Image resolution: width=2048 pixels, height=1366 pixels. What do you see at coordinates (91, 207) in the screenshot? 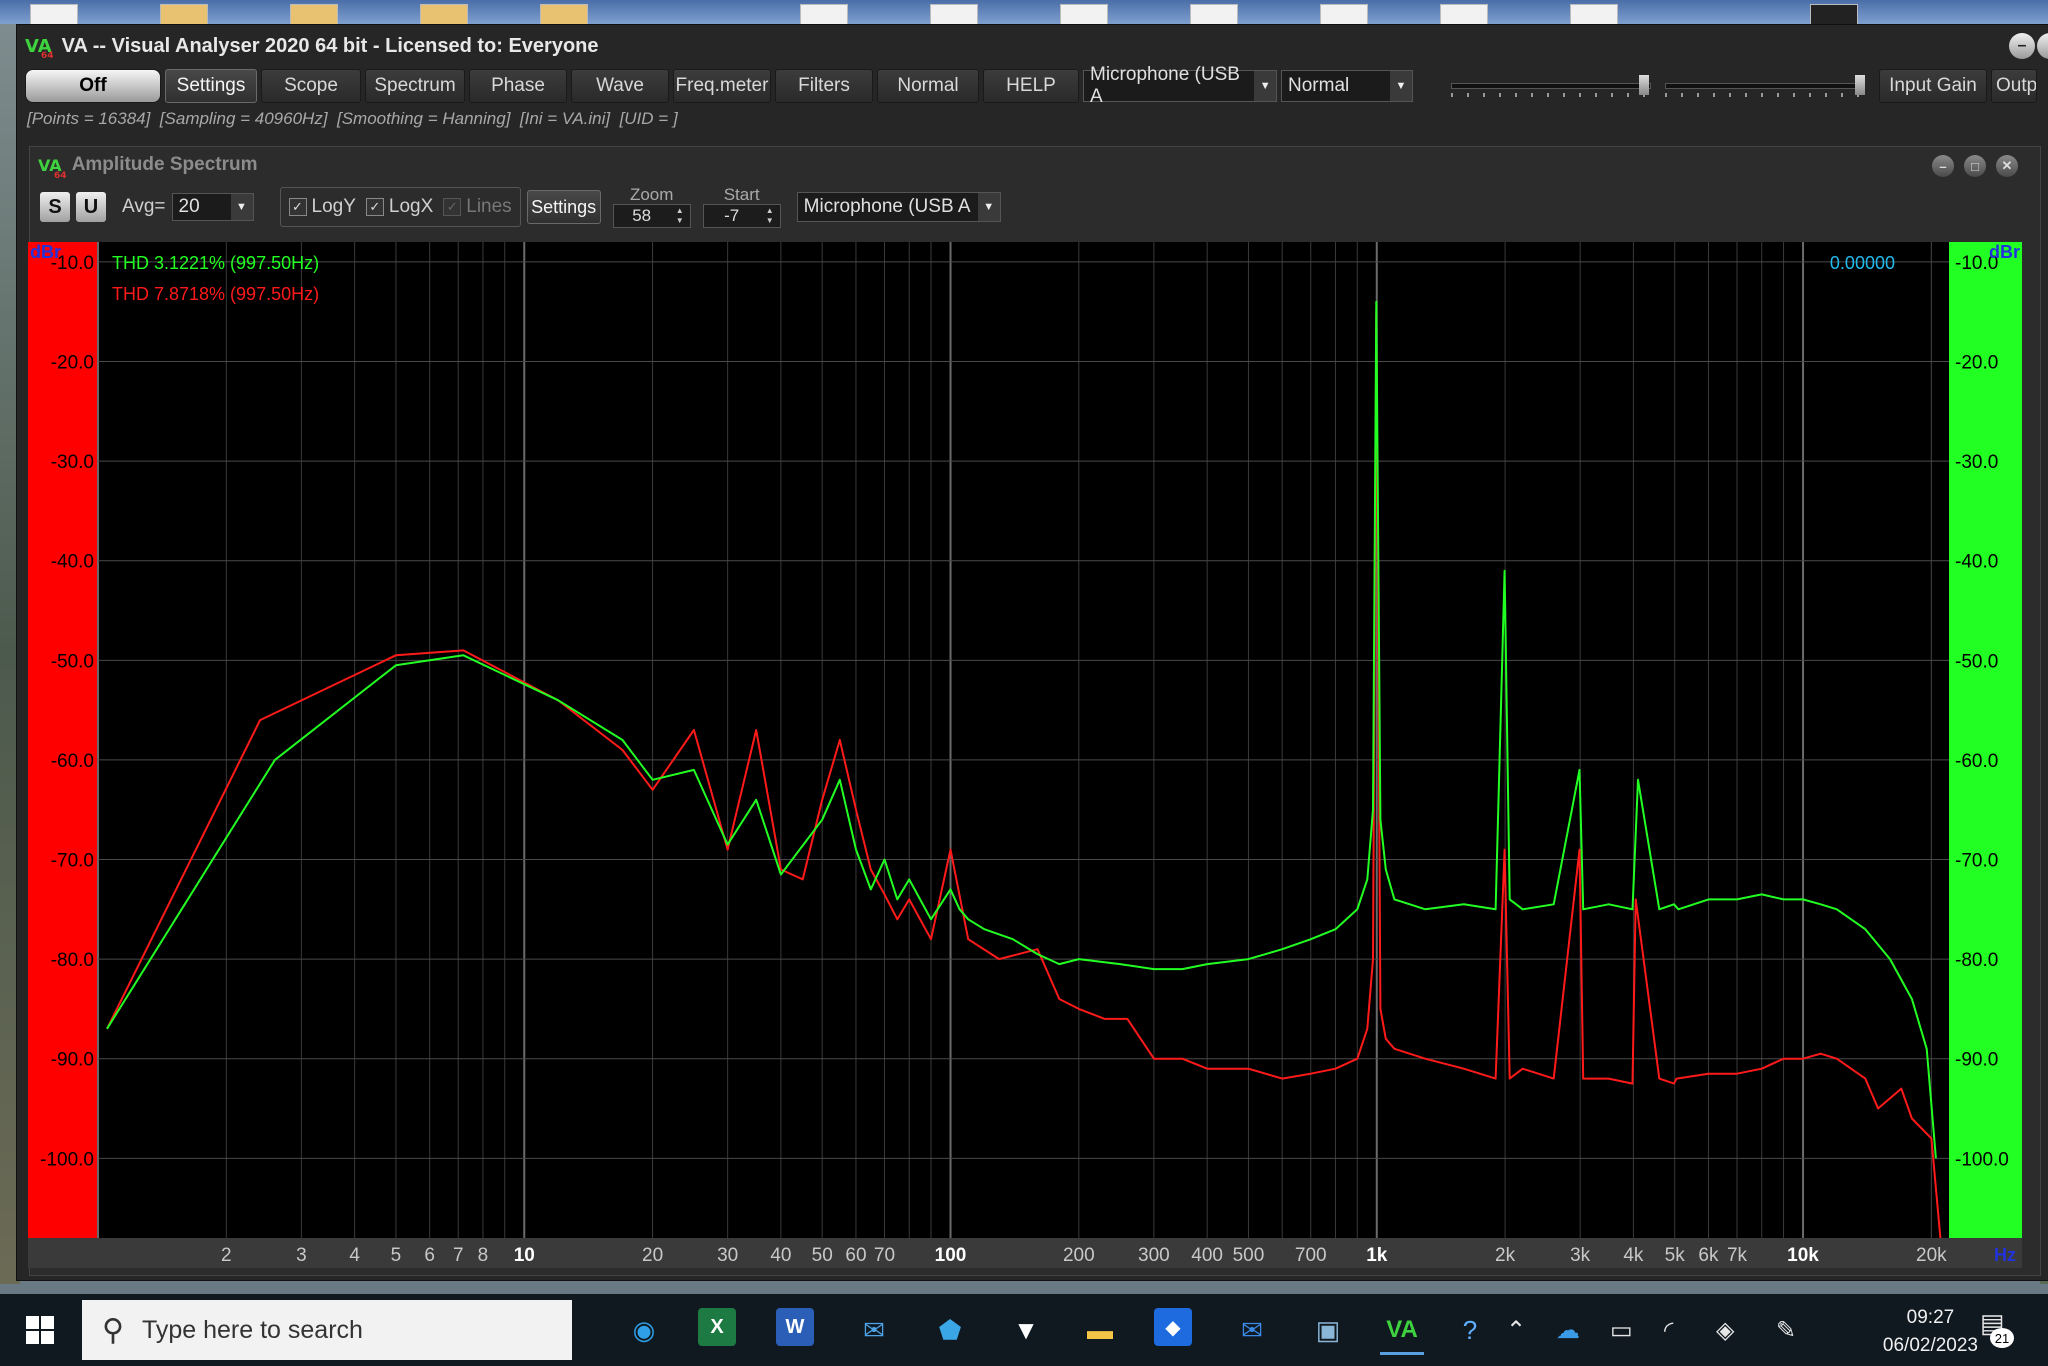
I see `u-button: U` at bounding box center [91, 207].